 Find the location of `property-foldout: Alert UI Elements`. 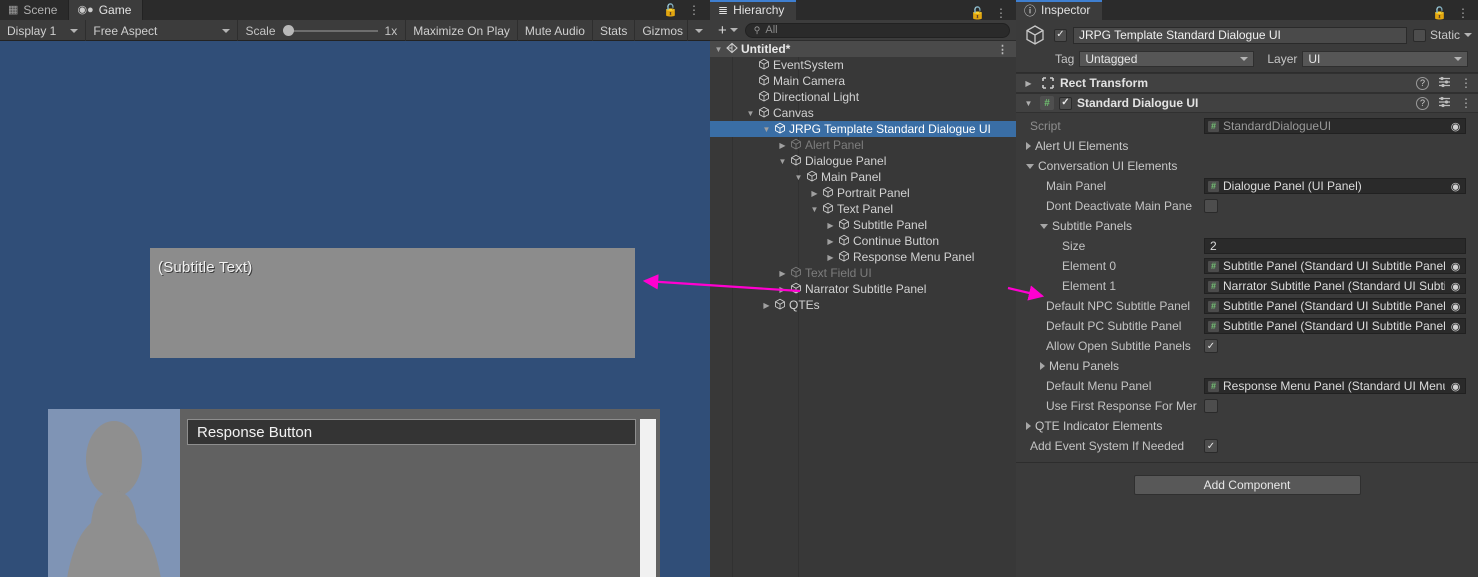

property-foldout: Alert UI Elements is located at coordinates (1077, 146).